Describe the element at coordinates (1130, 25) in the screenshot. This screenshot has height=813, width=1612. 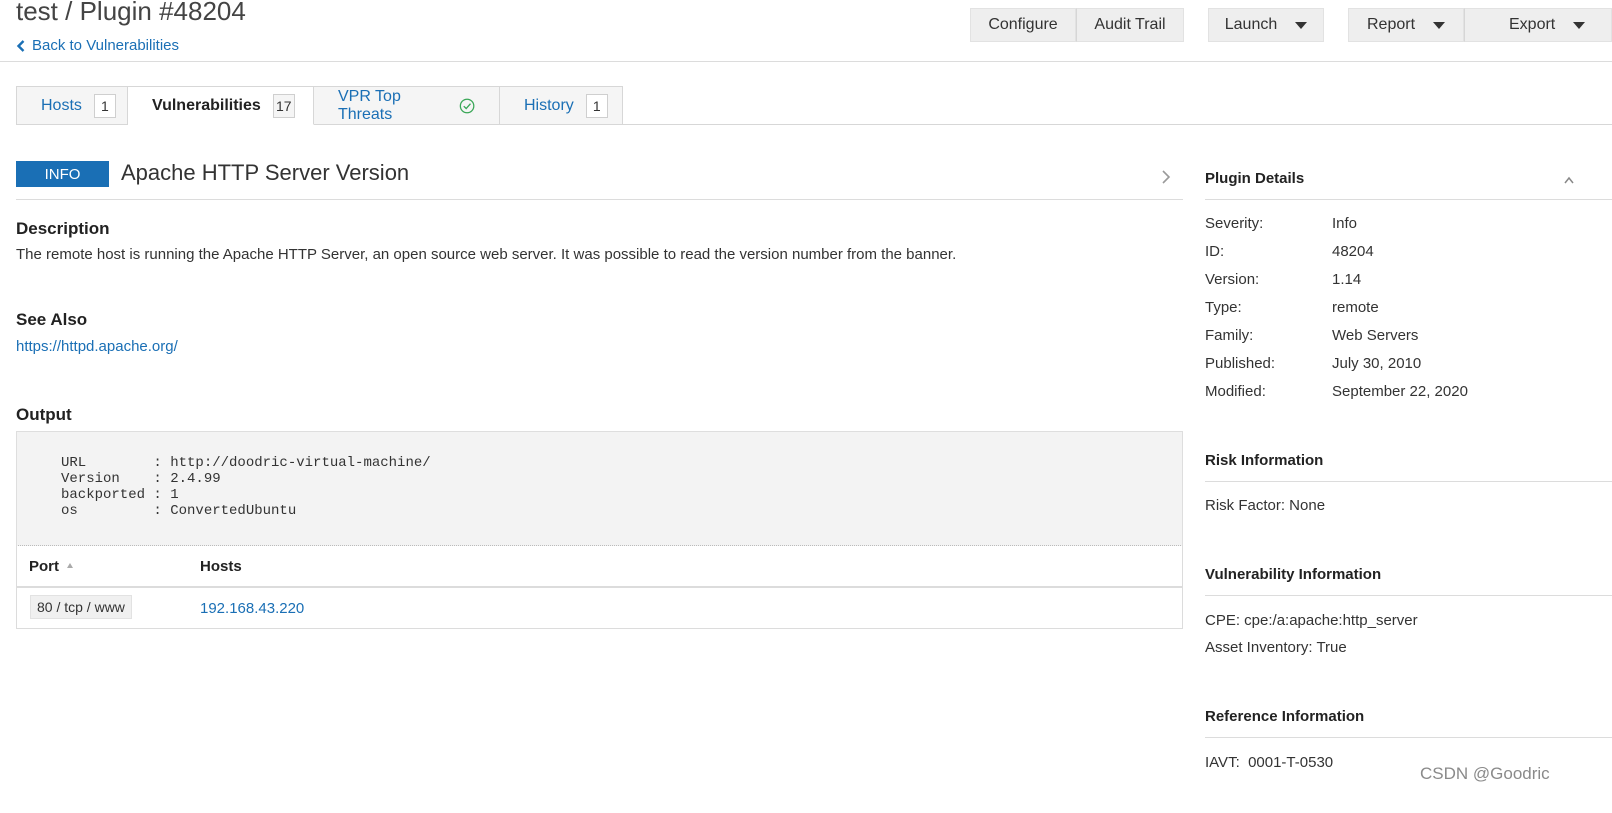
I see `audit-trail-button: Audit Trail` at that location.